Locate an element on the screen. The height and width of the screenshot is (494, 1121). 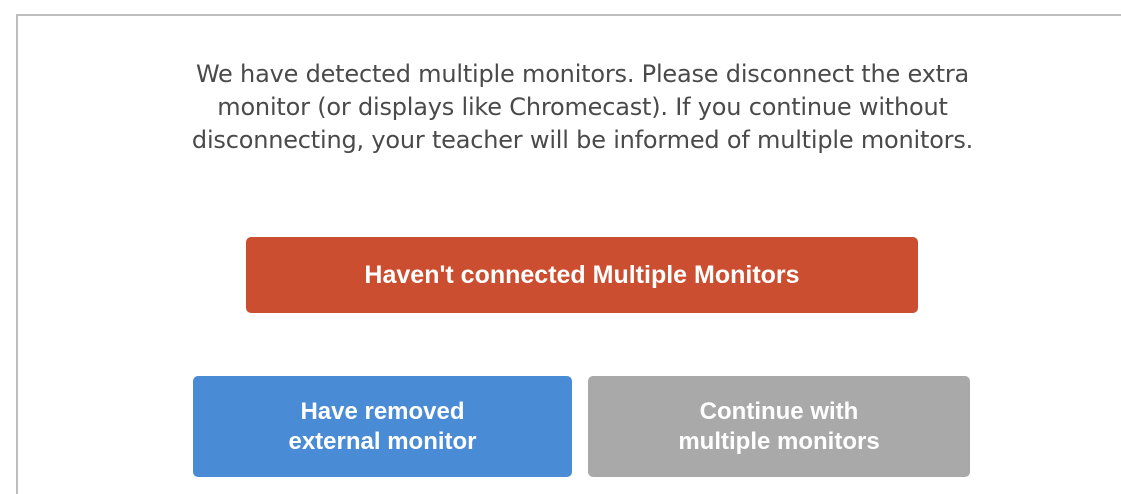
continue-with-multiple-monitors-button: Continue with multiple monitors is located at coordinates (779, 426).